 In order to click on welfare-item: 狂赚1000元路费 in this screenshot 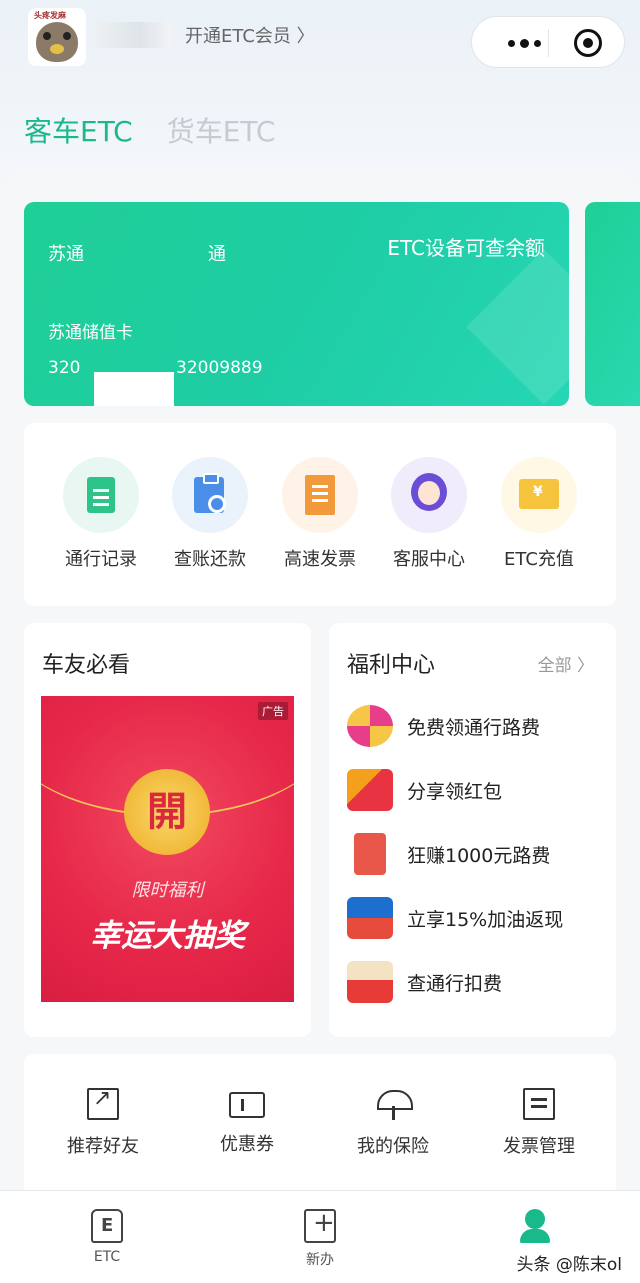, I will do `click(477, 854)`.